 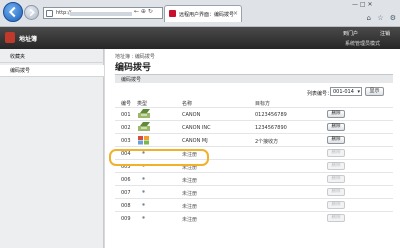 I want to click on row-number: 001, so click(x=126, y=115).